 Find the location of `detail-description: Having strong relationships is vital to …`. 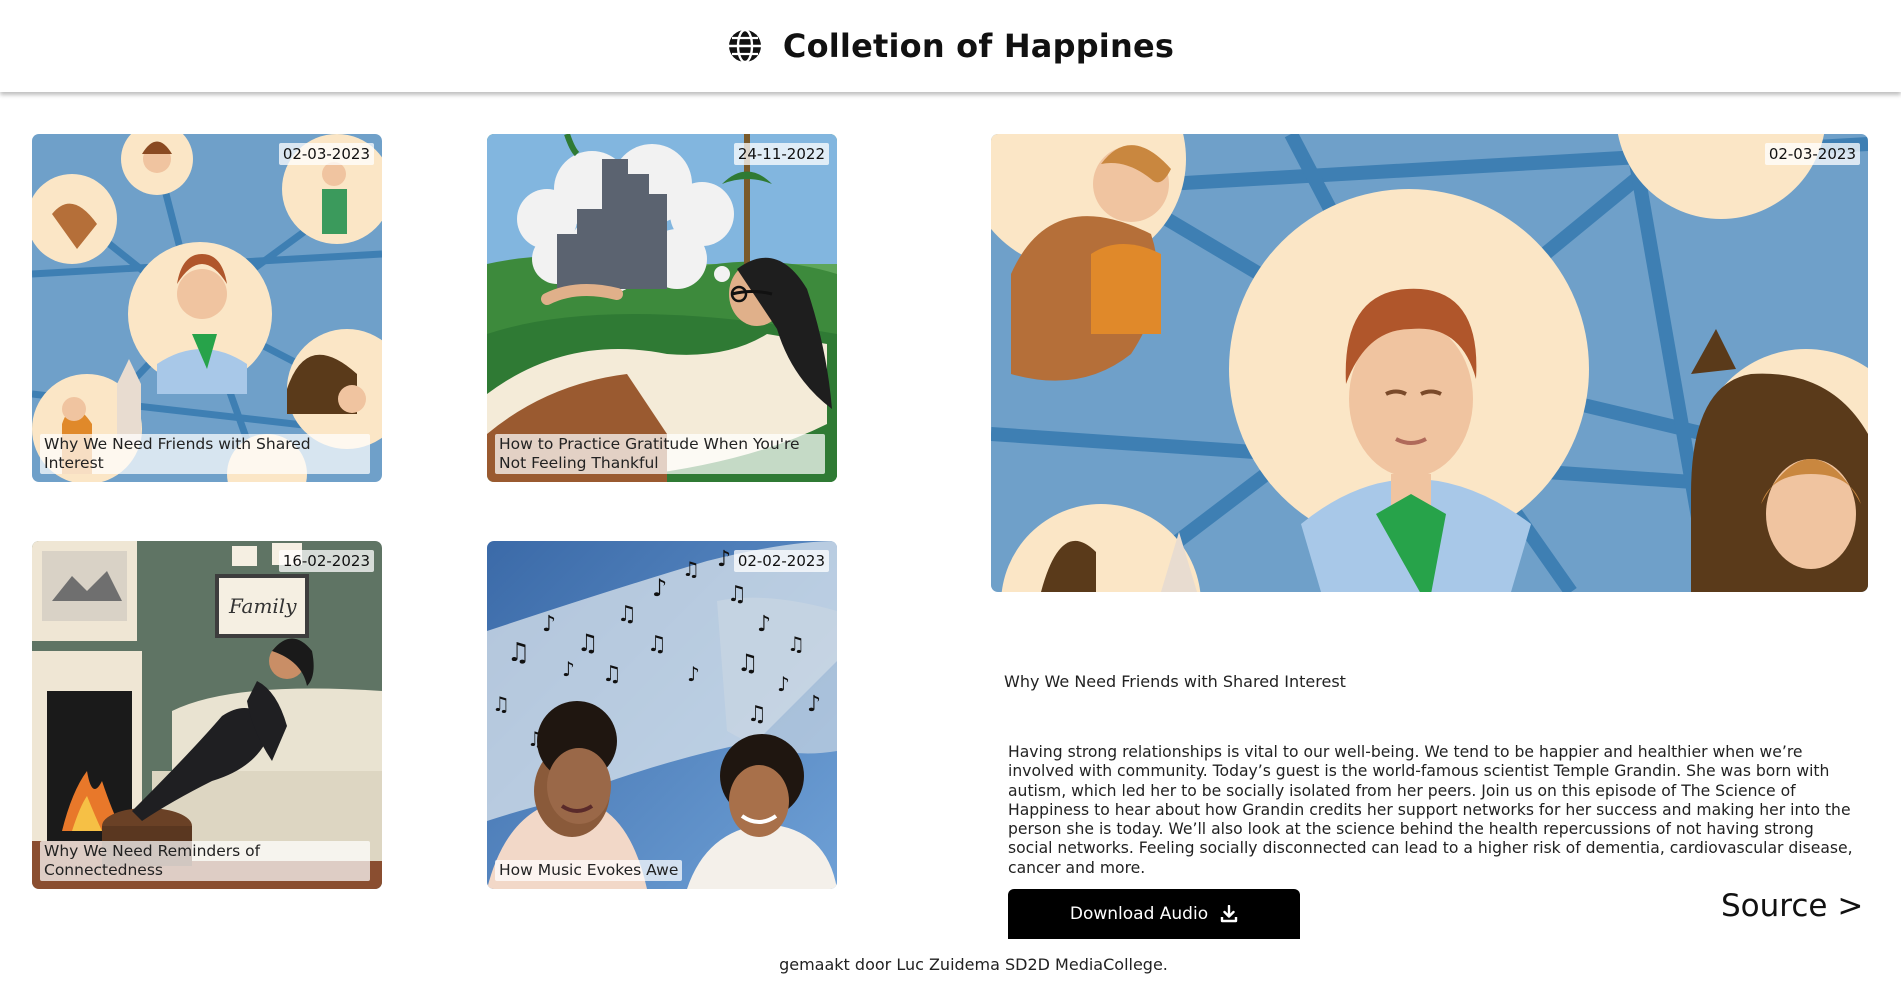

detail-description: Having strong relationships is vital to … is located at coordinates (1430, 810).